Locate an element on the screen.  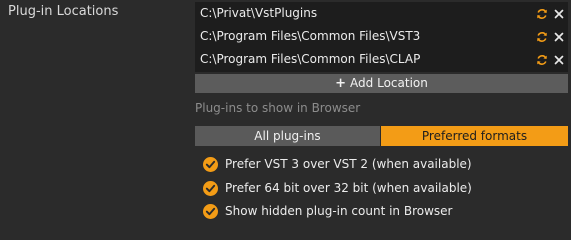
checkbox-label: Prefer VST 3 over VST 2 (when available) is located at coordinates (348, 164).